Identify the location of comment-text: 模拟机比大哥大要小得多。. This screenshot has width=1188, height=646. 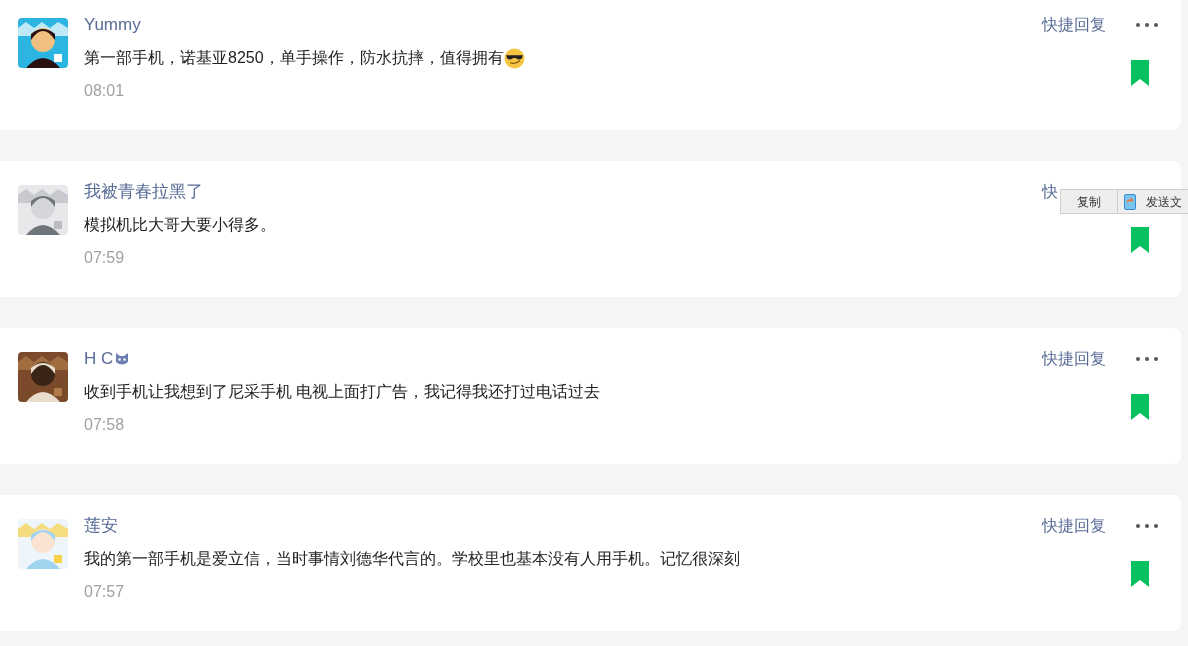
(180, 225).